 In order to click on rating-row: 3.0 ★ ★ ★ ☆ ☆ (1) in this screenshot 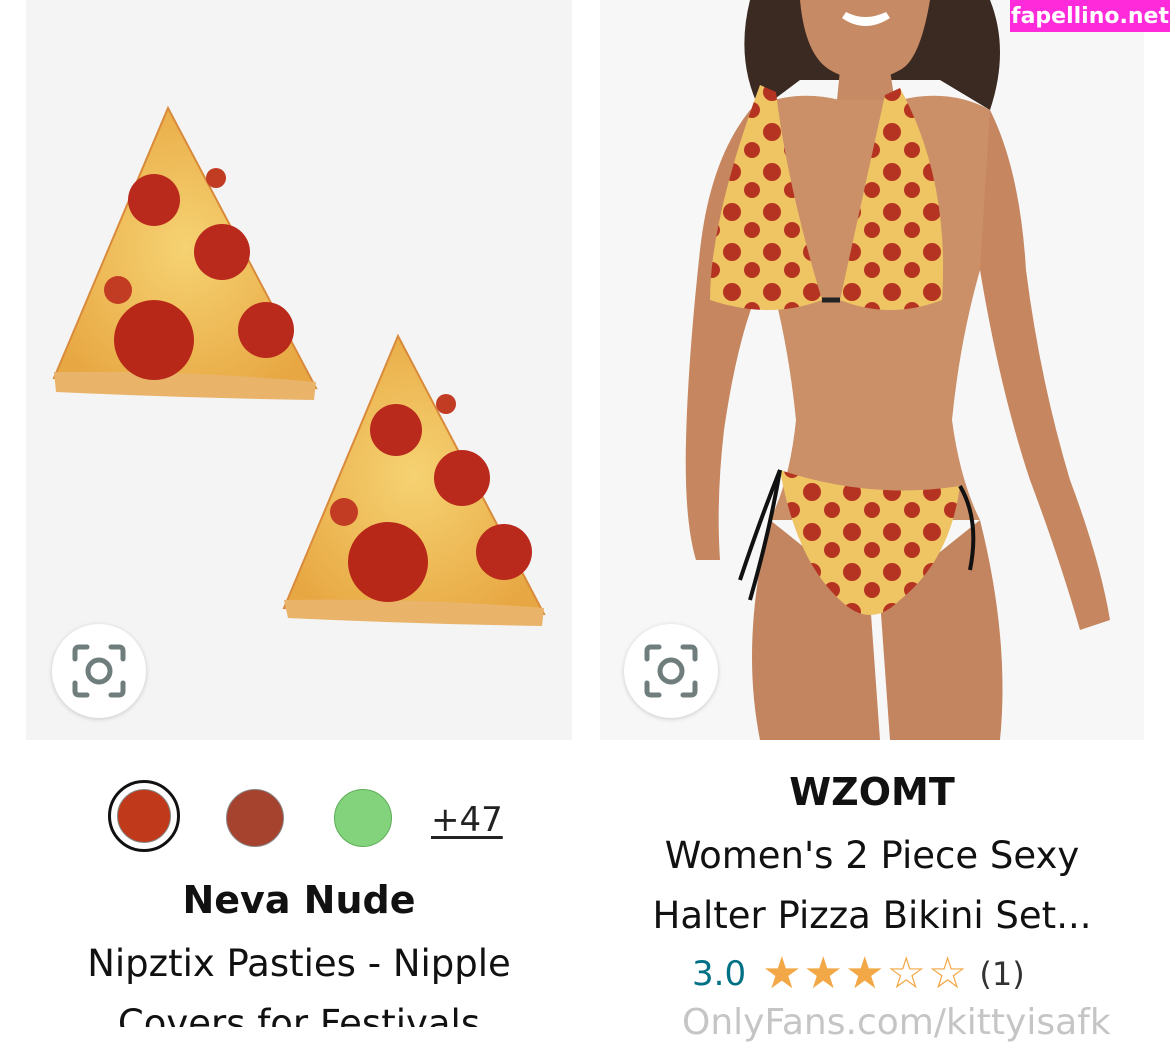, I will do `click(858, 974)`.